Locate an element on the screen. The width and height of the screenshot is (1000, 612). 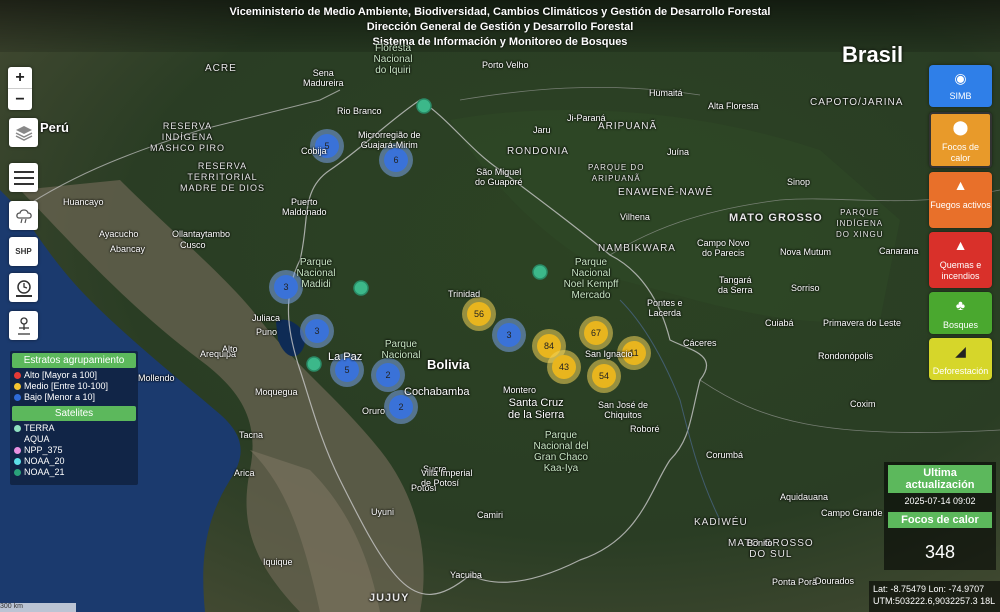
legend-item-bajo: Bajo [Menor a 10] is located at coordinates (74, 397).